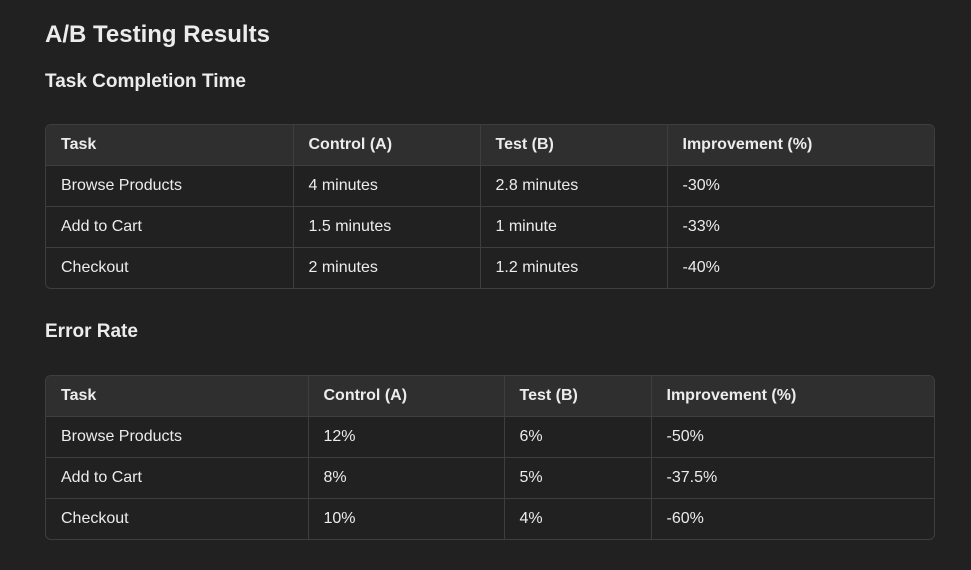 This screenshot has width=971, height=570. I want to click on page-title: A/B Testing Results, so click(157, 34).